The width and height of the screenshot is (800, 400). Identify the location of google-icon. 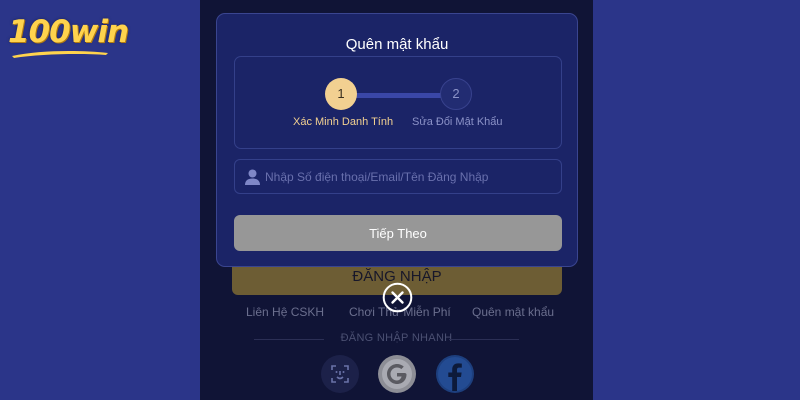
(397, 374).